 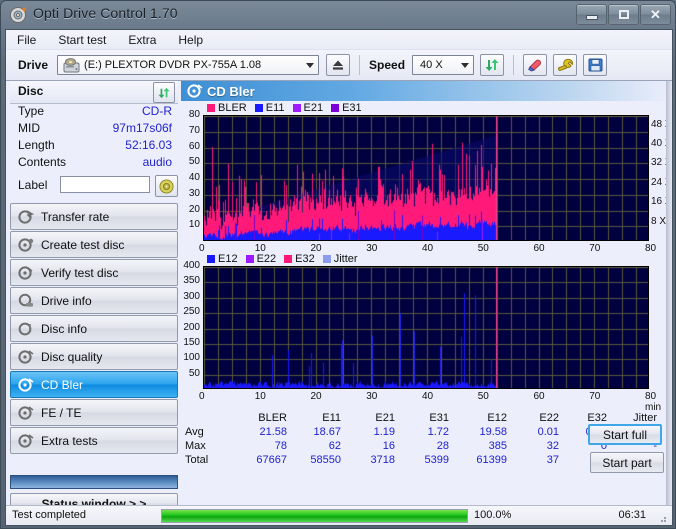 I want to click on sidebar-item-extra-tests: Extra tests, so click(x=94, y=440).